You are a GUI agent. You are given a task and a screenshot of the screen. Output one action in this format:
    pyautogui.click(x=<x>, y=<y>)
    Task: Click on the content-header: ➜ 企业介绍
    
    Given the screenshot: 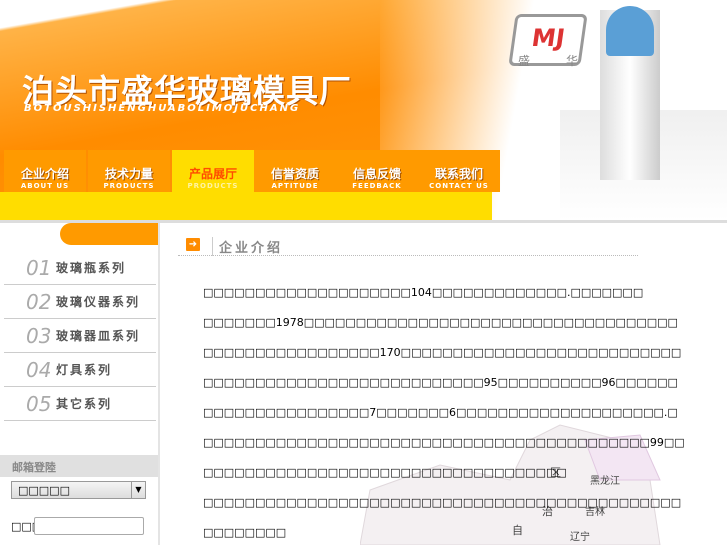 What is the action you would take?
    pyautogui.click(x=408, y=244)
    